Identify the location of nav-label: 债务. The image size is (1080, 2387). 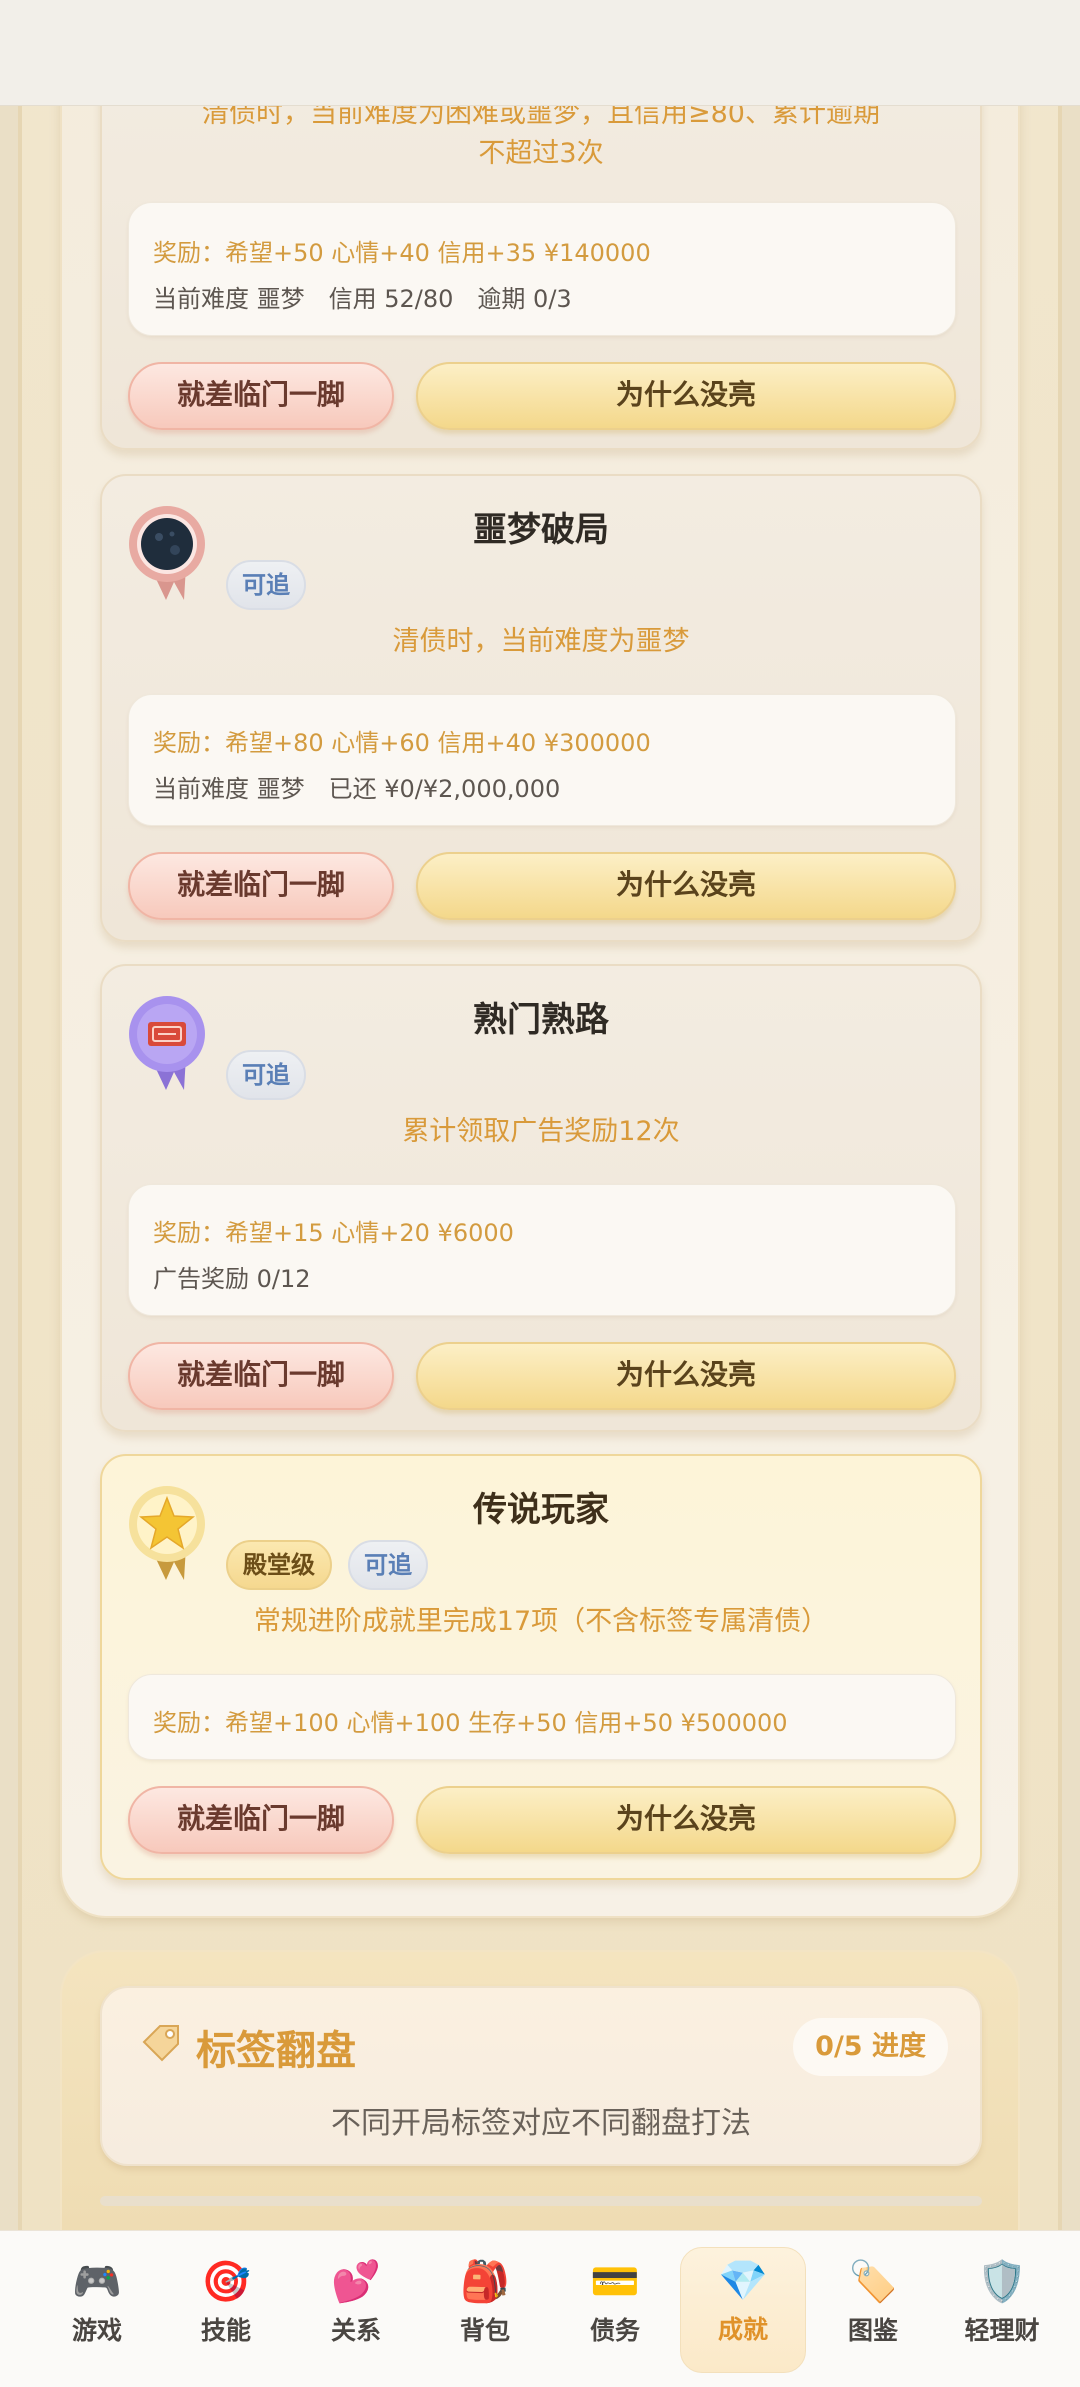
(614, 2330).